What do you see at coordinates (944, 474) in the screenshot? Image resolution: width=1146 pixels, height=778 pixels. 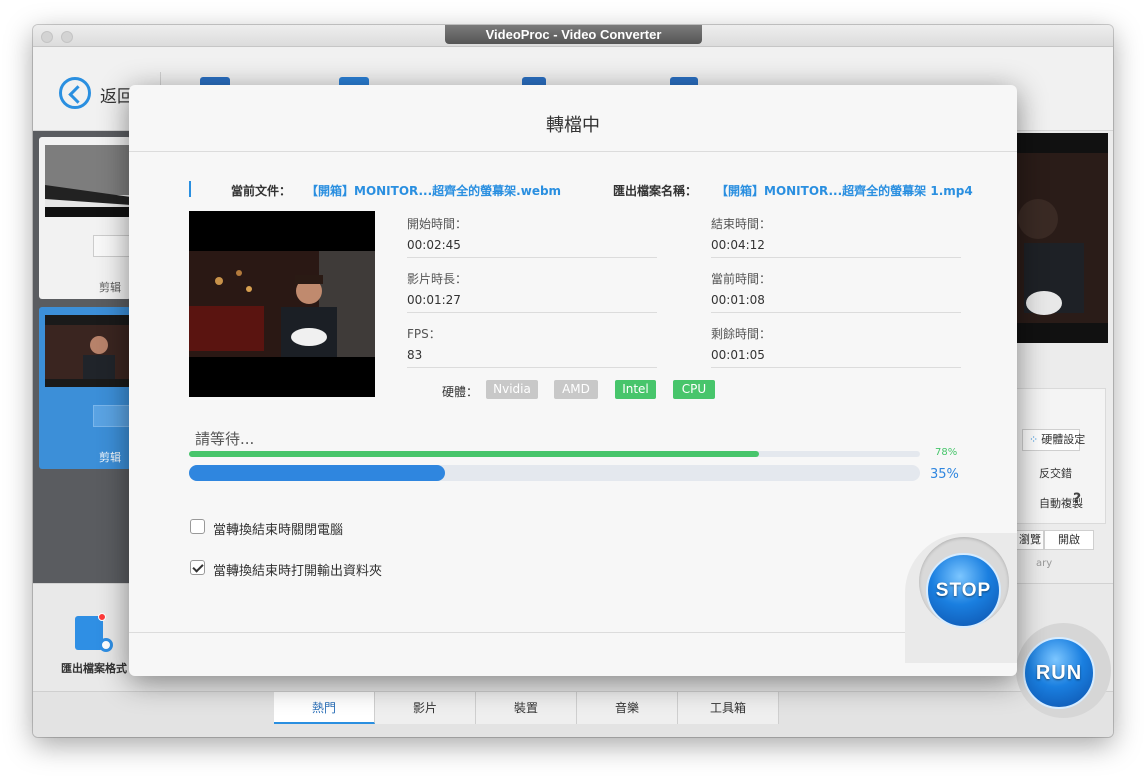 I see `file-progress-percent: 35%` at bounding box center [944, 474].